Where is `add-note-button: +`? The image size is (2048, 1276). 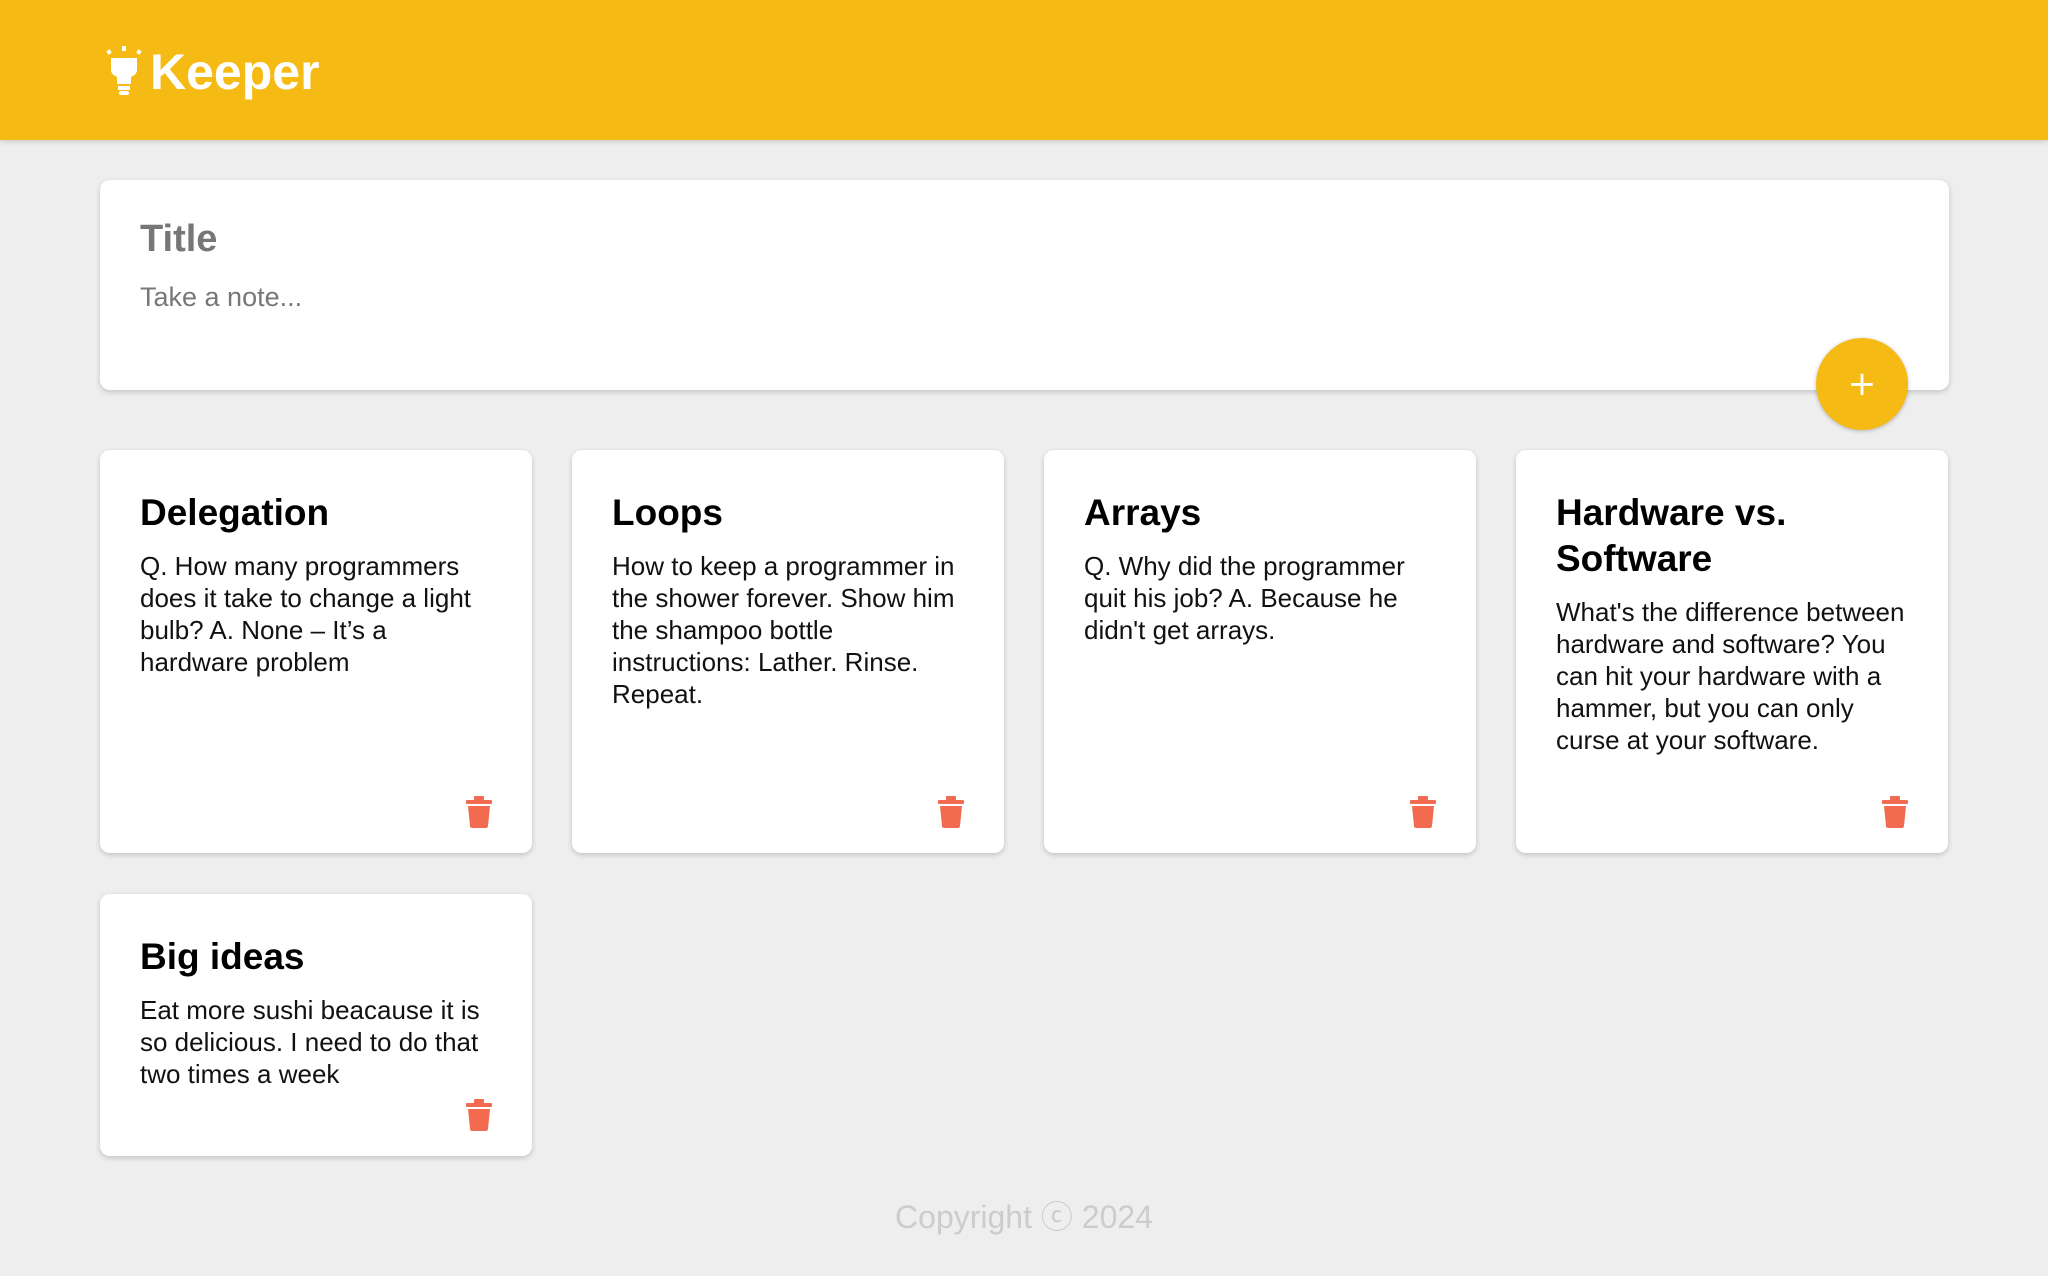 add-note-button: + is located at coordinates (1862, 384).